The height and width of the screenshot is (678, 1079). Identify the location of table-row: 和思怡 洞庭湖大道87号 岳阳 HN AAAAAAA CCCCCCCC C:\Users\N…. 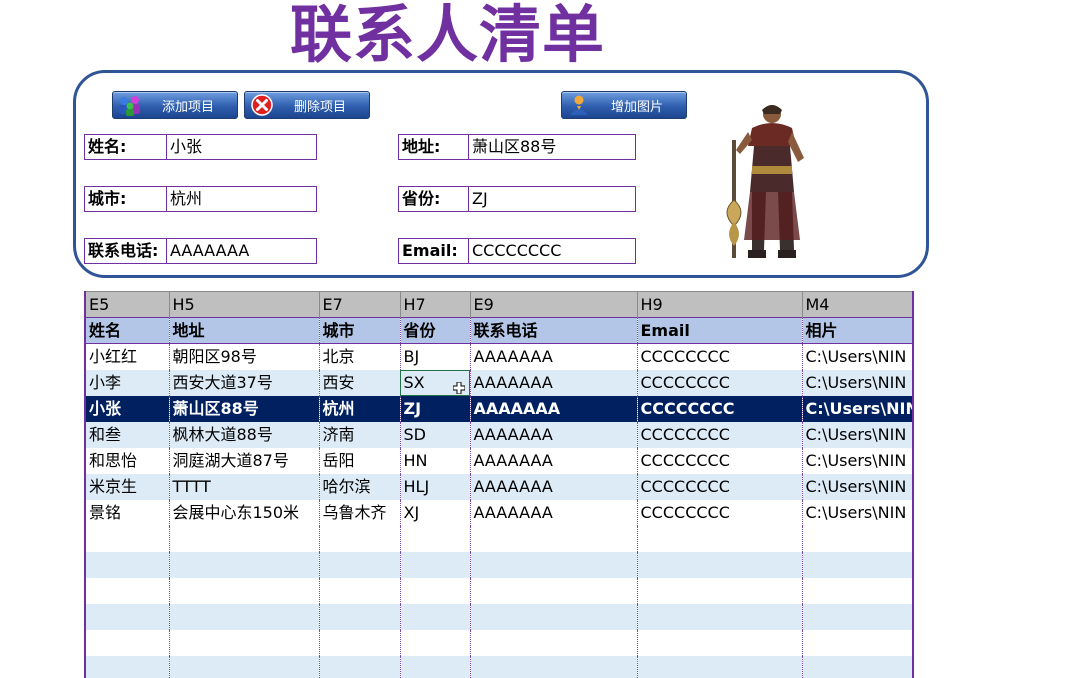
(499, 460).